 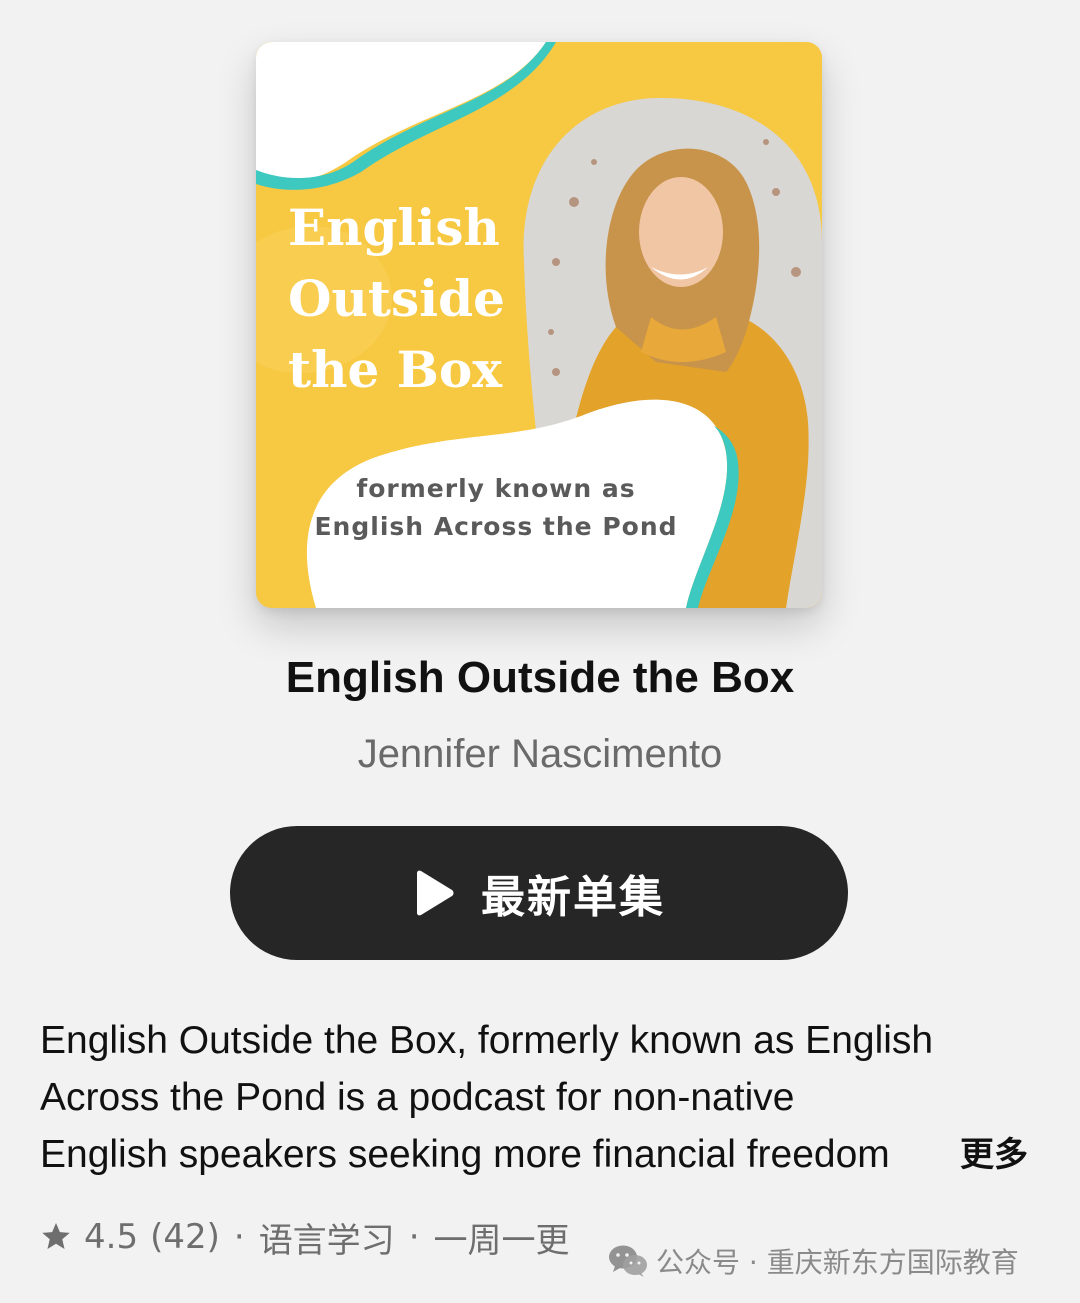 I want to click on latest-episode-label: 最新单集, so click(x=573, y=897).